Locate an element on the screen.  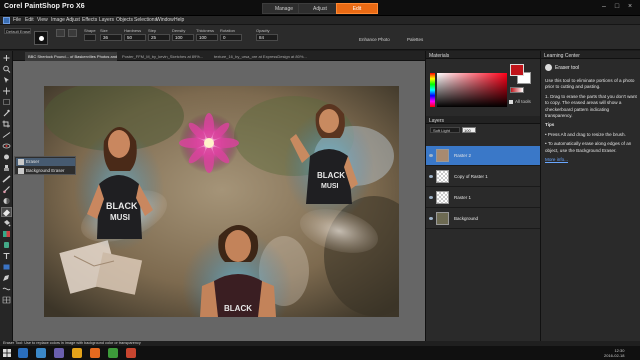
gradient-swatch is located at coordinates (517, 90).